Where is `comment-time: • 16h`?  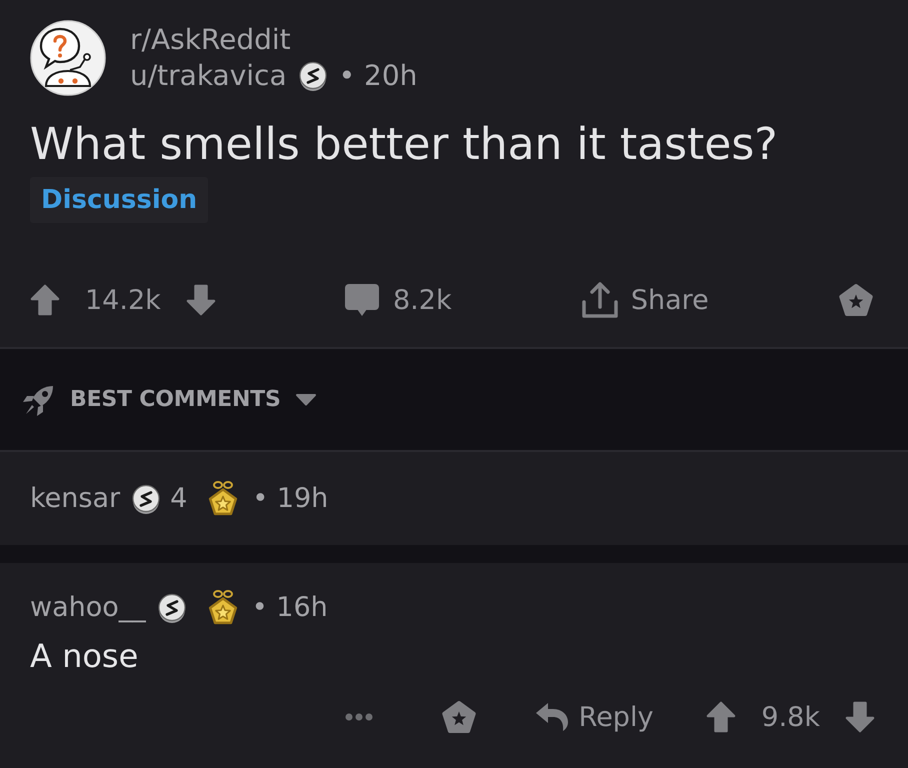 comment-time: • 16h is located at coordinates (290, 608).